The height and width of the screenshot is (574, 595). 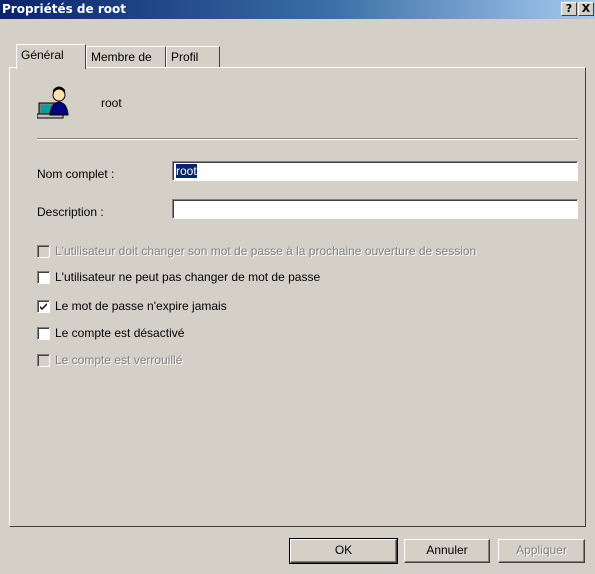 What do you see at coordinates (186, 171) in the screenshot?
I see `full-name-value: root` at bounding box center [186, 171].